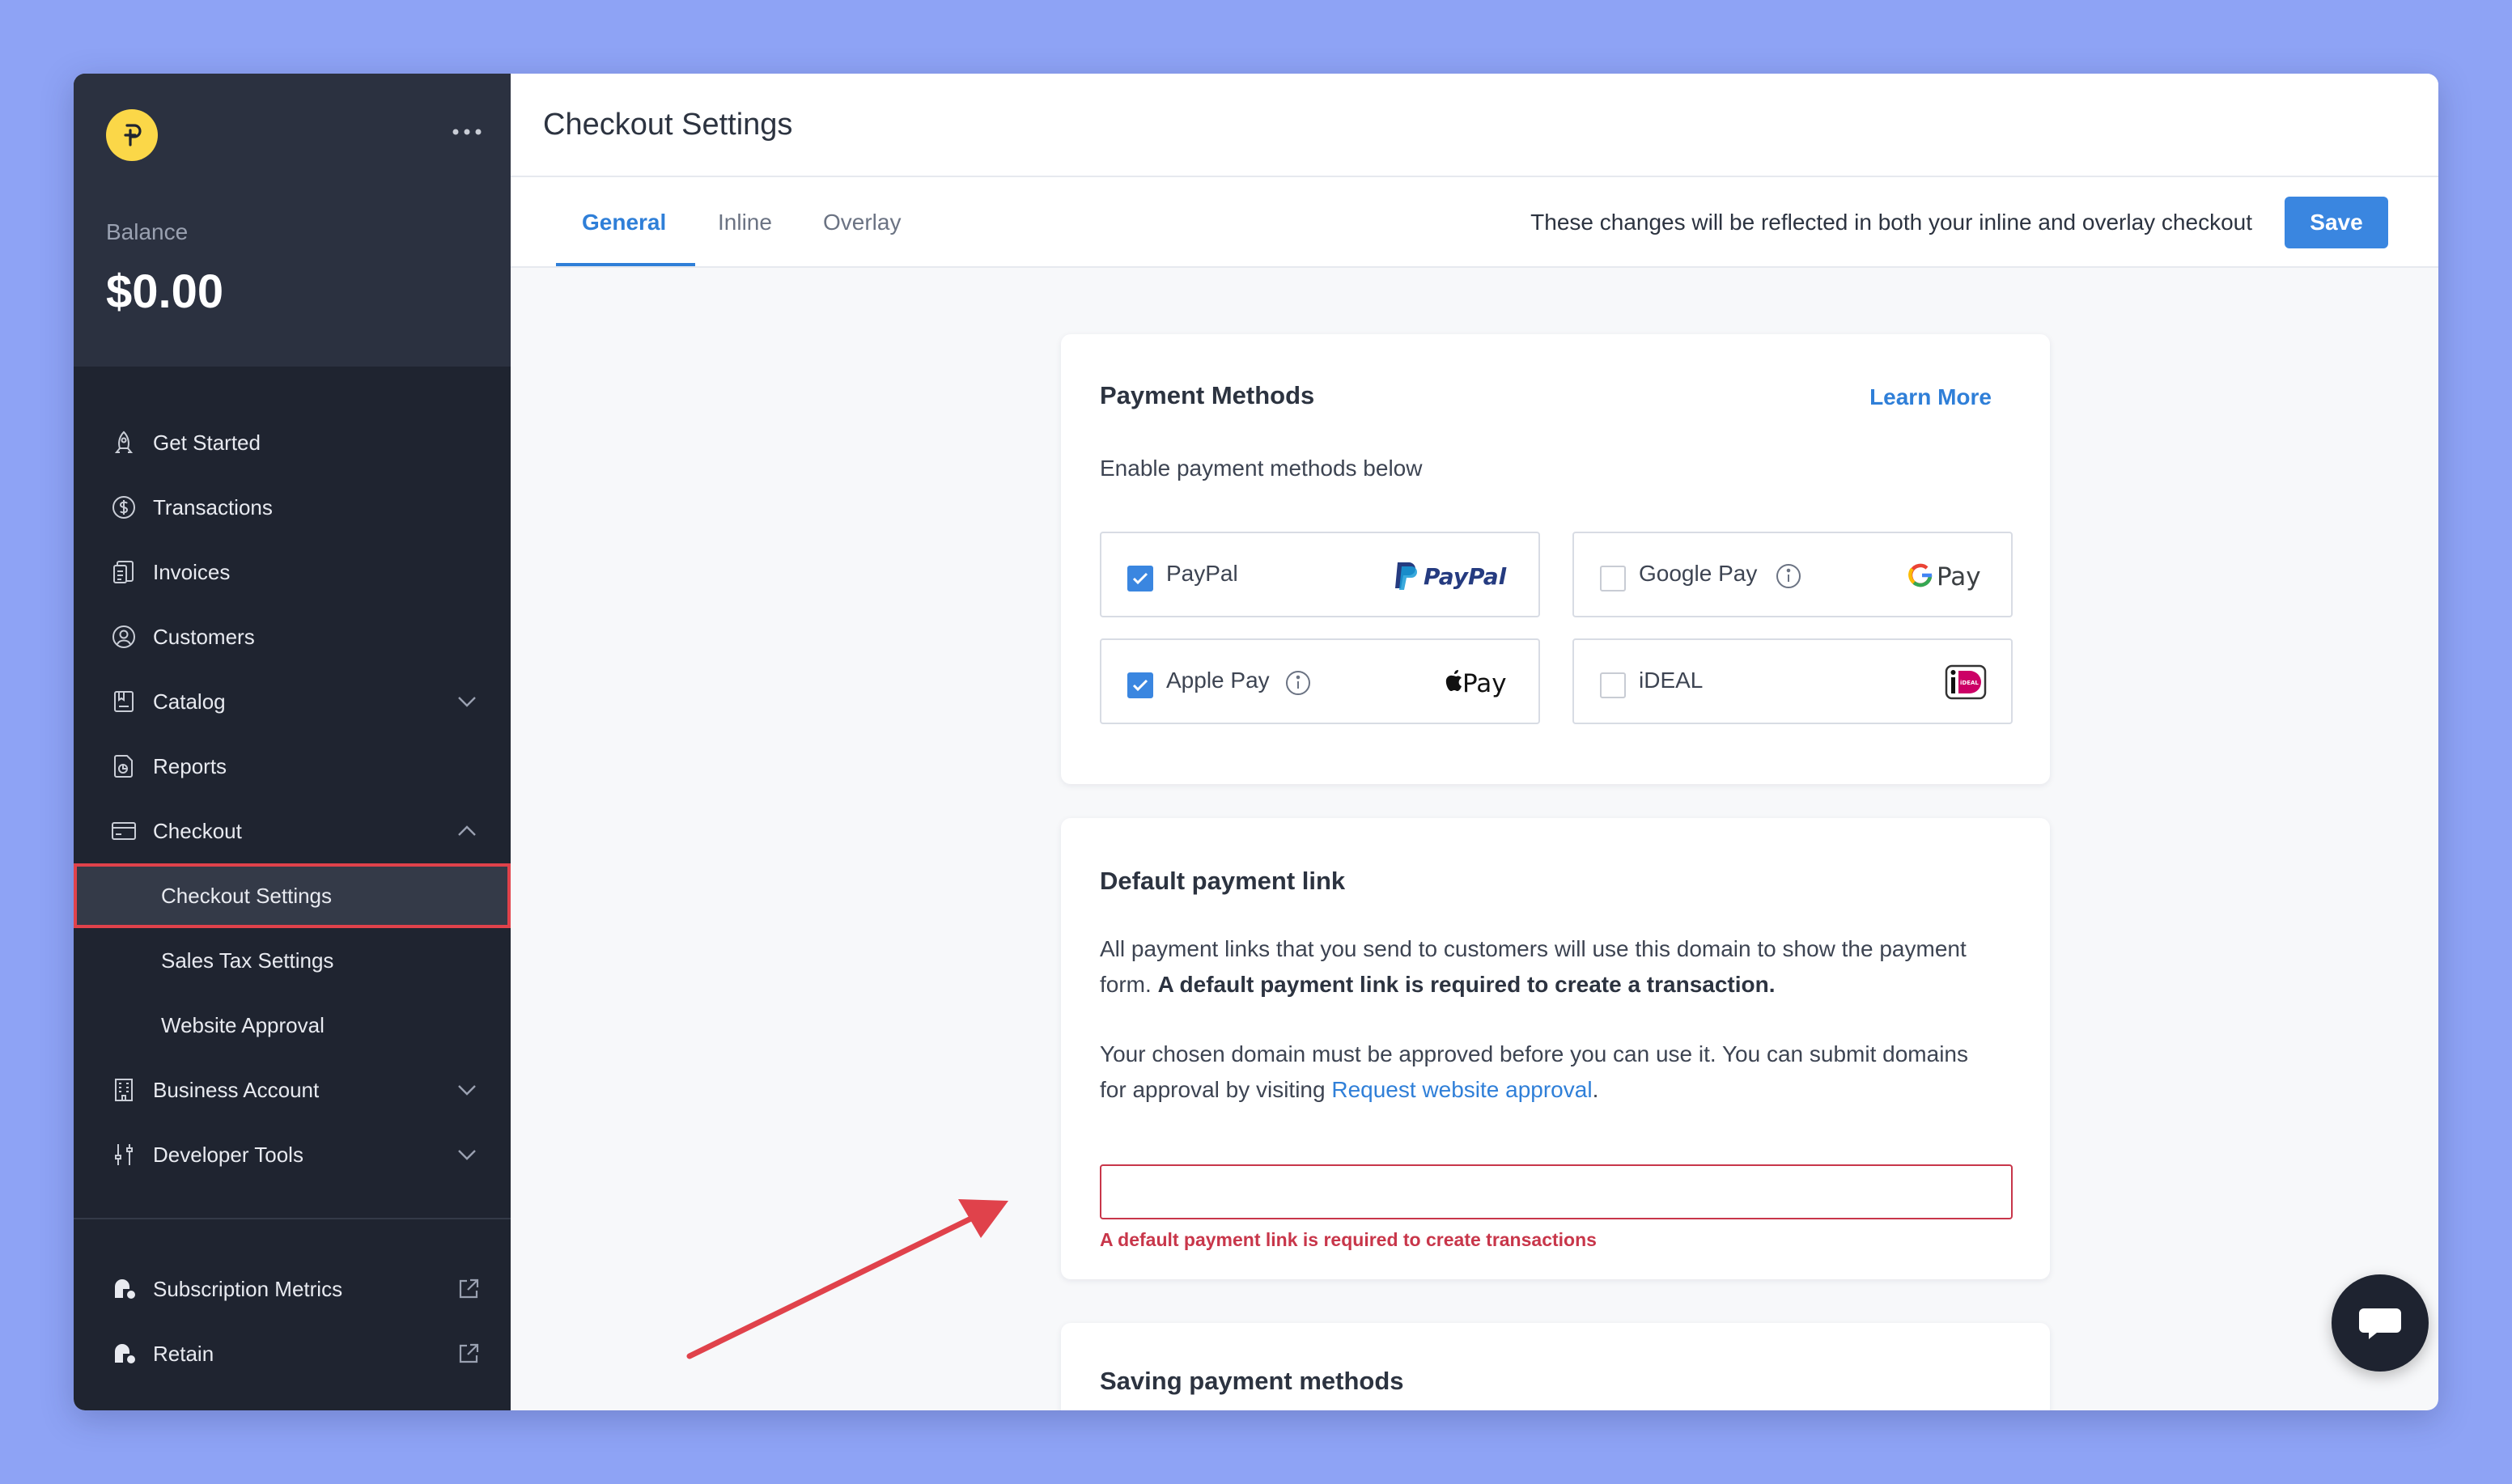 The width and height of the screenshot is (2512, 1484). Describe the element at coordinates (292, 767) in the screenshot. I see `sidebar-item-reports: Reports` at that location.